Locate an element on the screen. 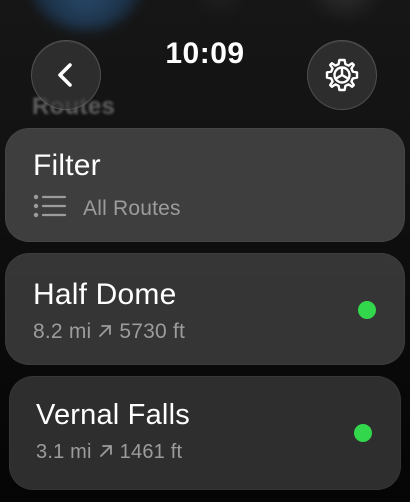 The width and height of the screenshot is (410, 502). route-name: Vernal Falls is located at coordinates (113, 415).